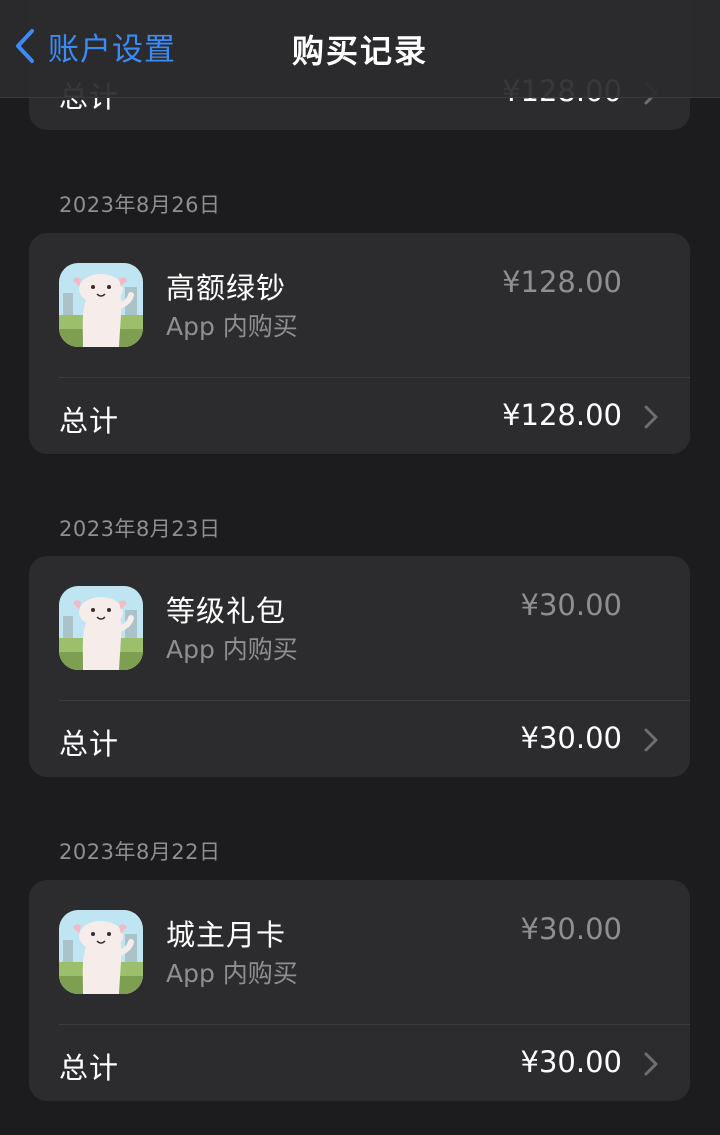  Describe the element at coordinates (359, 952) in the screenshot. I see `purchase-item-row: 城主月卡 App 内购买 ¥30.00` at that location.